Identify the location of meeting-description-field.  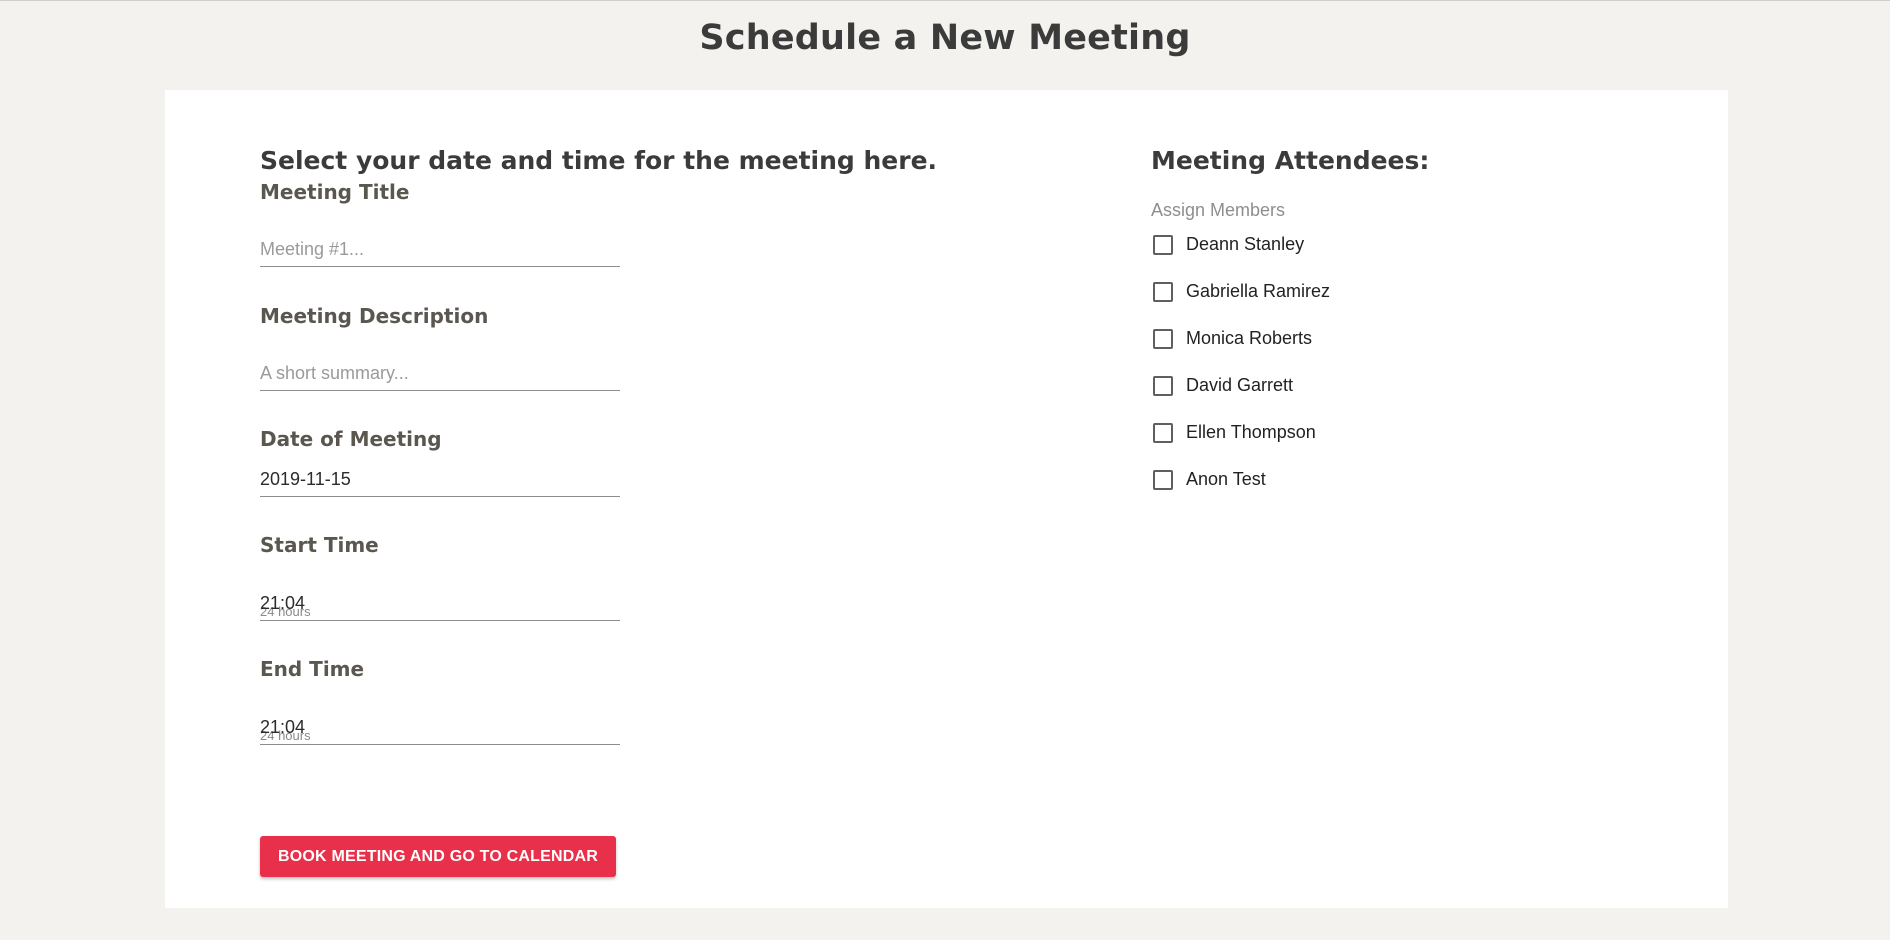
(440, 377).